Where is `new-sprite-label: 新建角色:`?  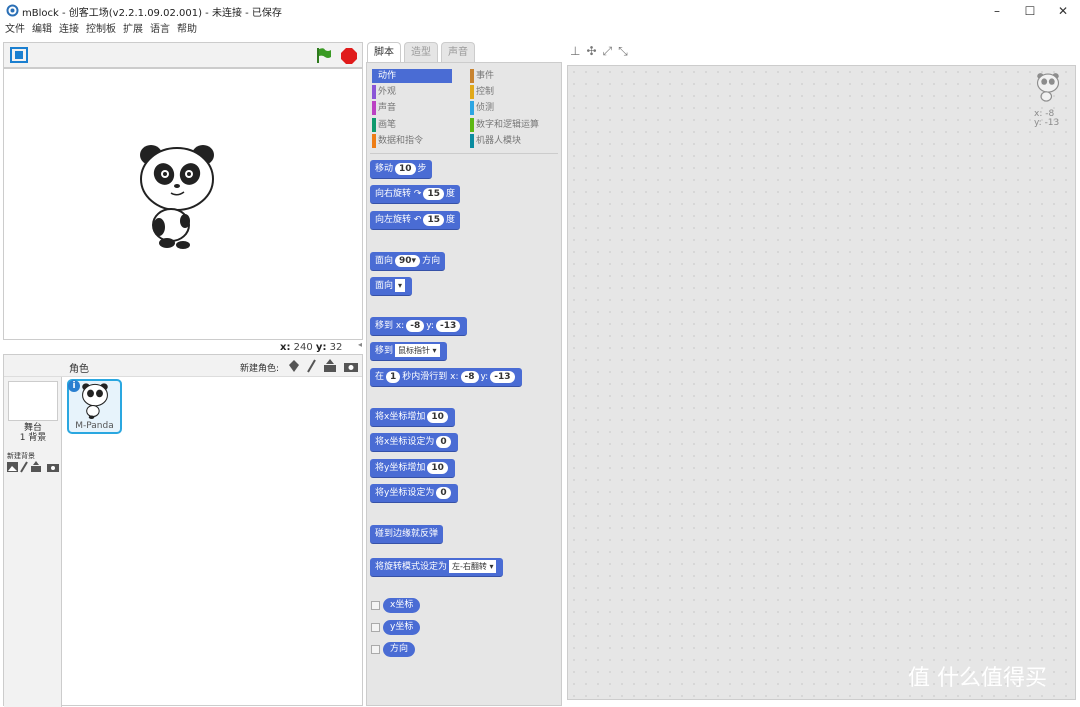 new-sprite-label: 新建角色: is located at coordinates (260, 369).